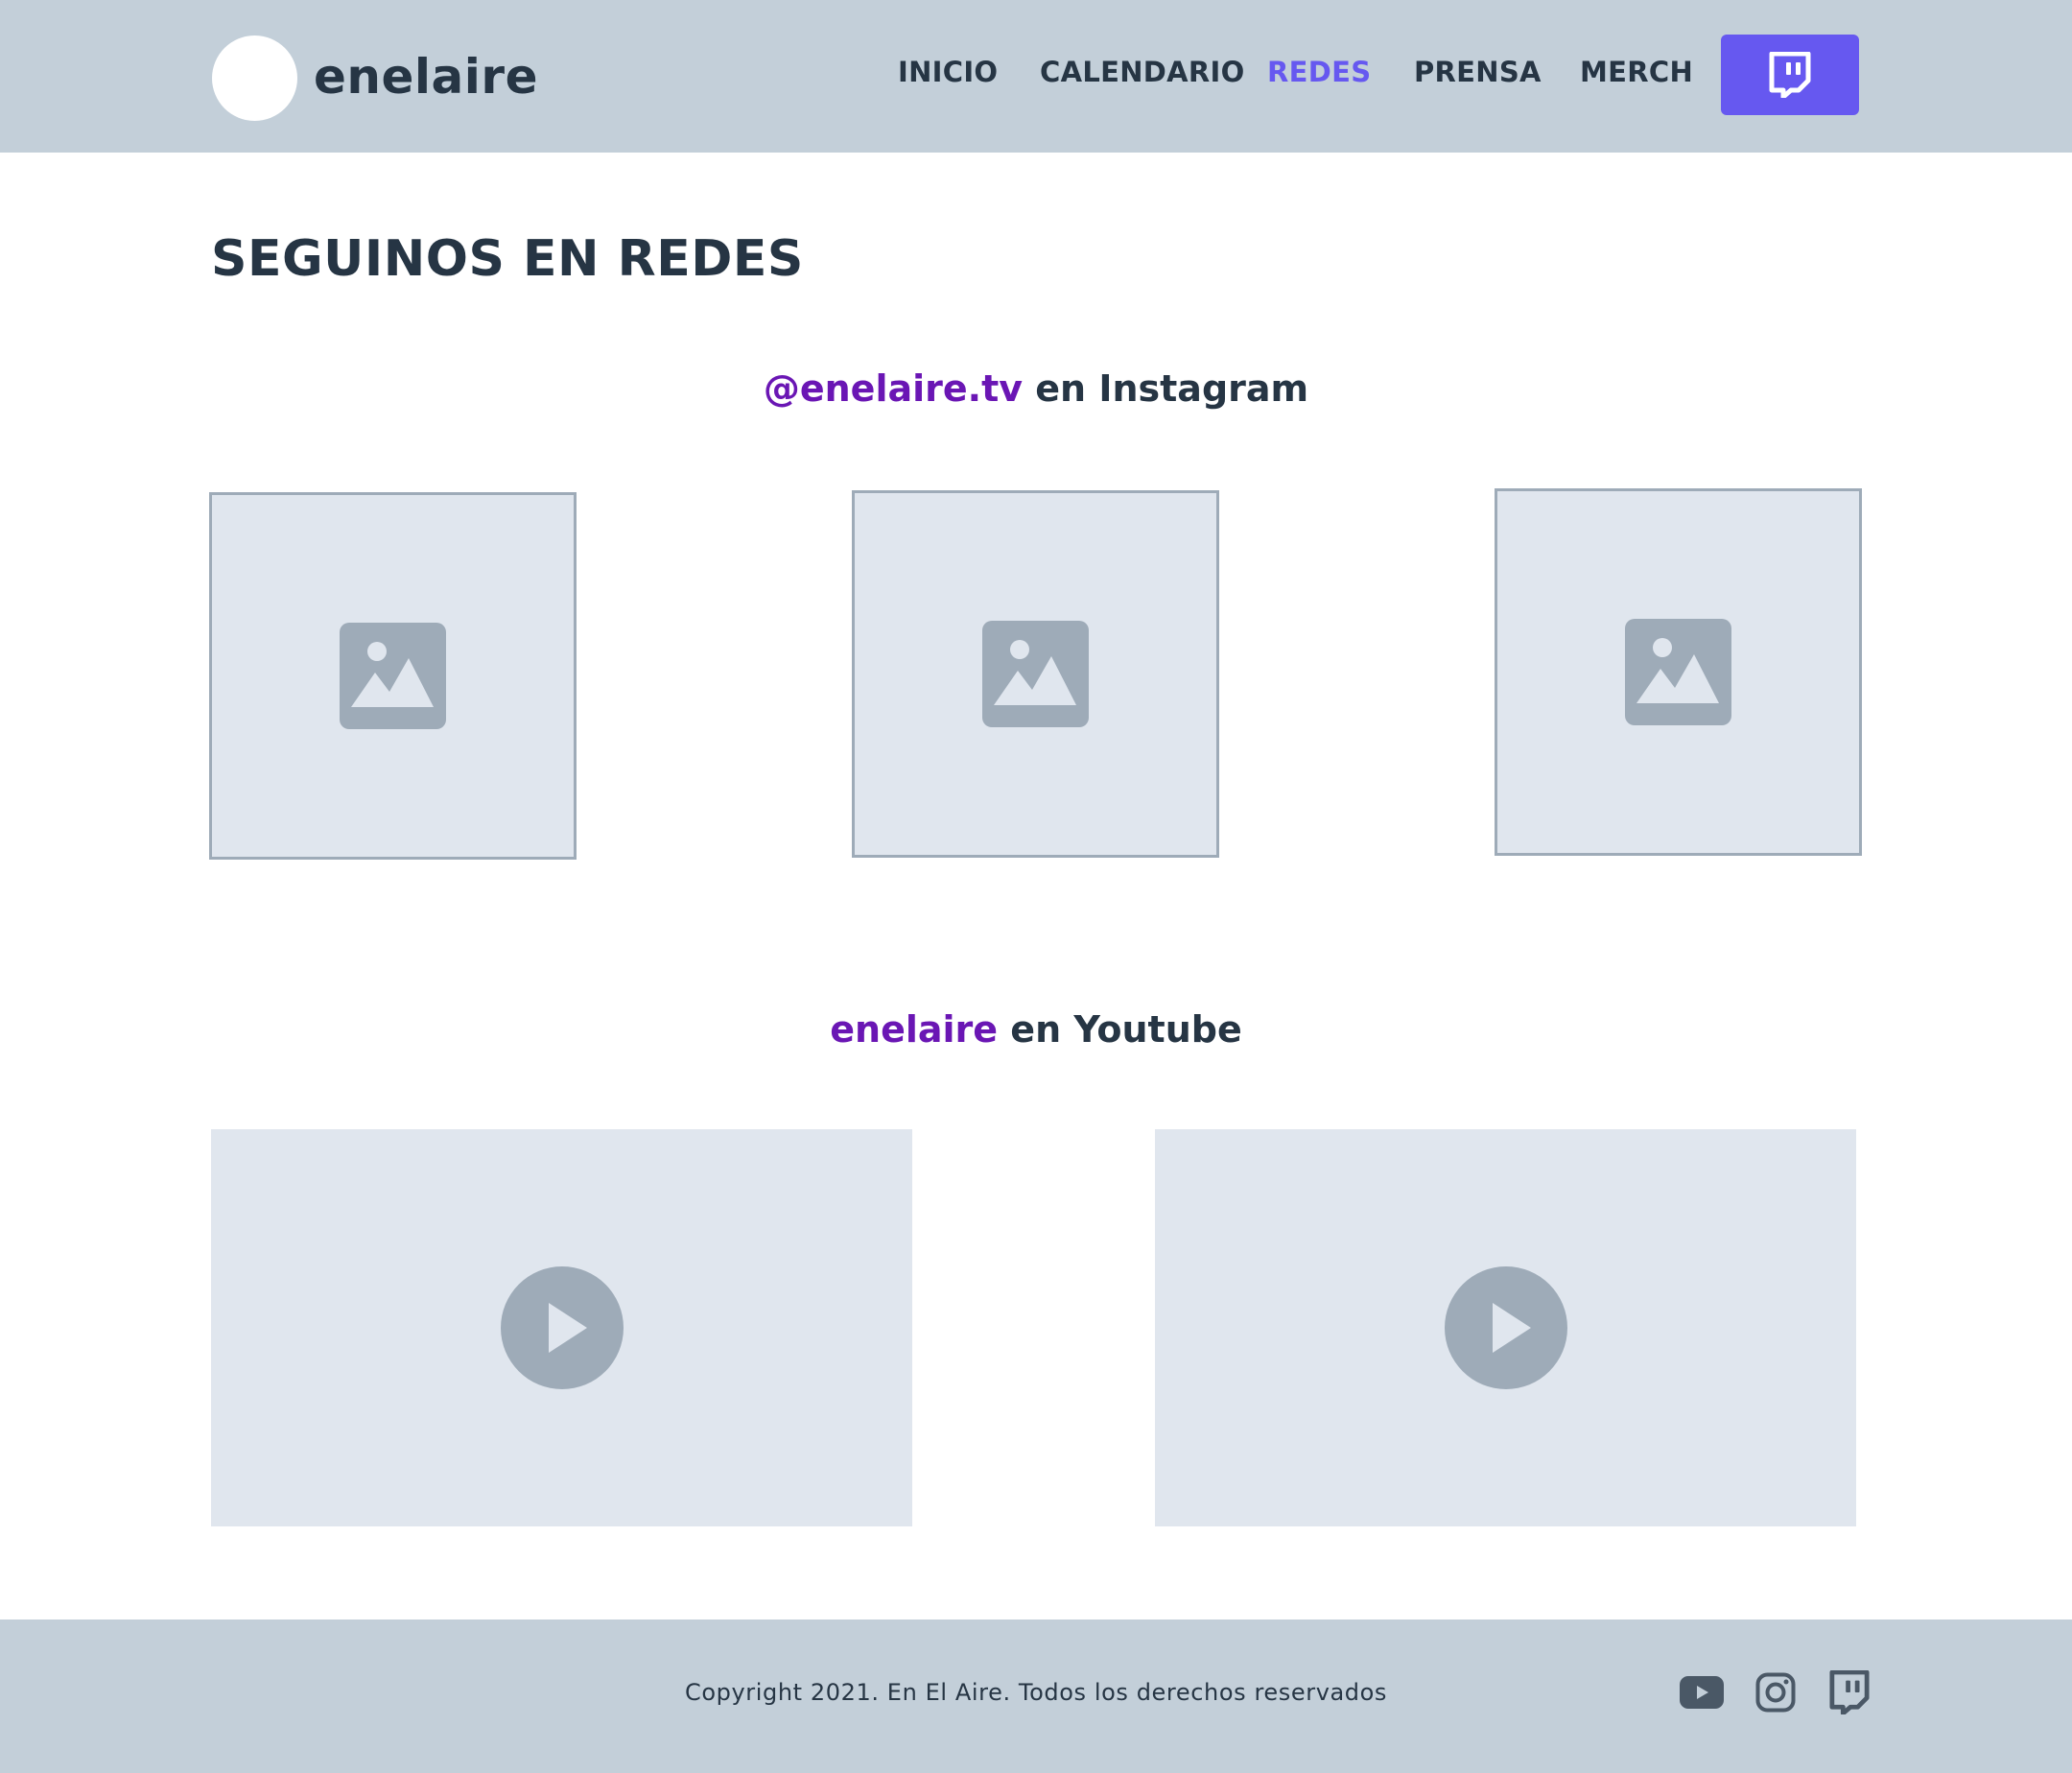  I want to click on nav-item-prensa: PRENSA, so click(1478, 72).